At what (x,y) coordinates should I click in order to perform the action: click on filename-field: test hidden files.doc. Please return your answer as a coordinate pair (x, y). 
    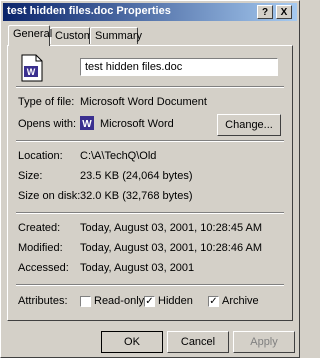
    Looking at the image, I should click on (179, 67).